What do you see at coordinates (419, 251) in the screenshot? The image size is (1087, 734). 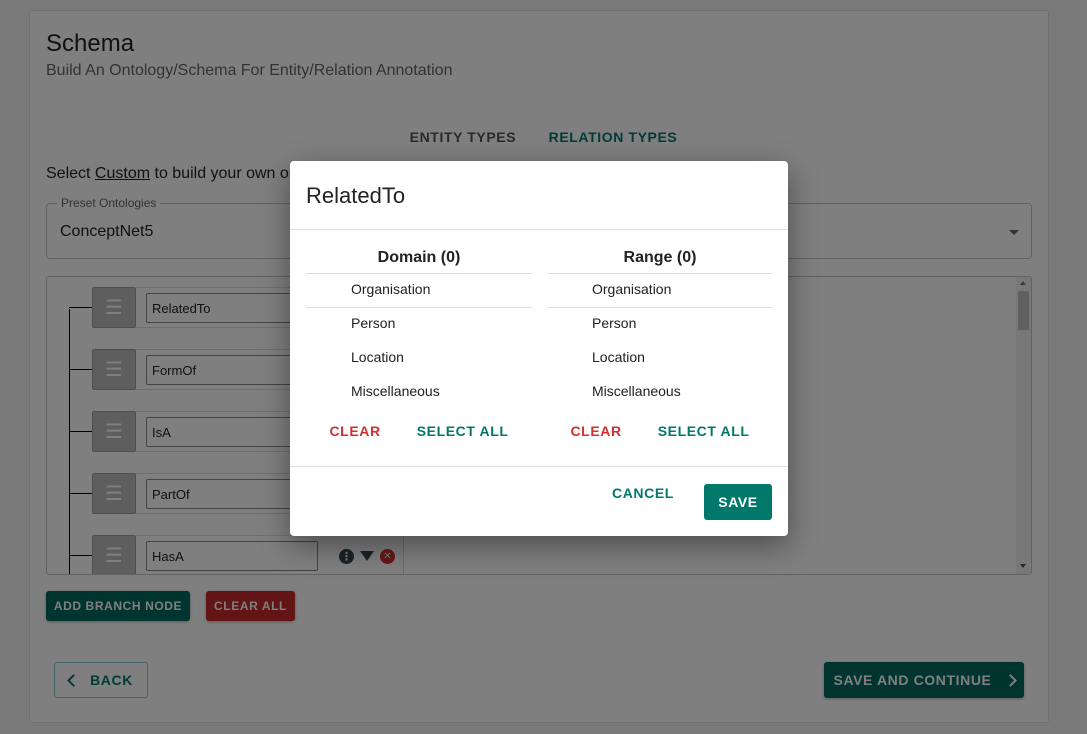 I see `domain-heading: Domain (0)` at bounding box center [419, 251].